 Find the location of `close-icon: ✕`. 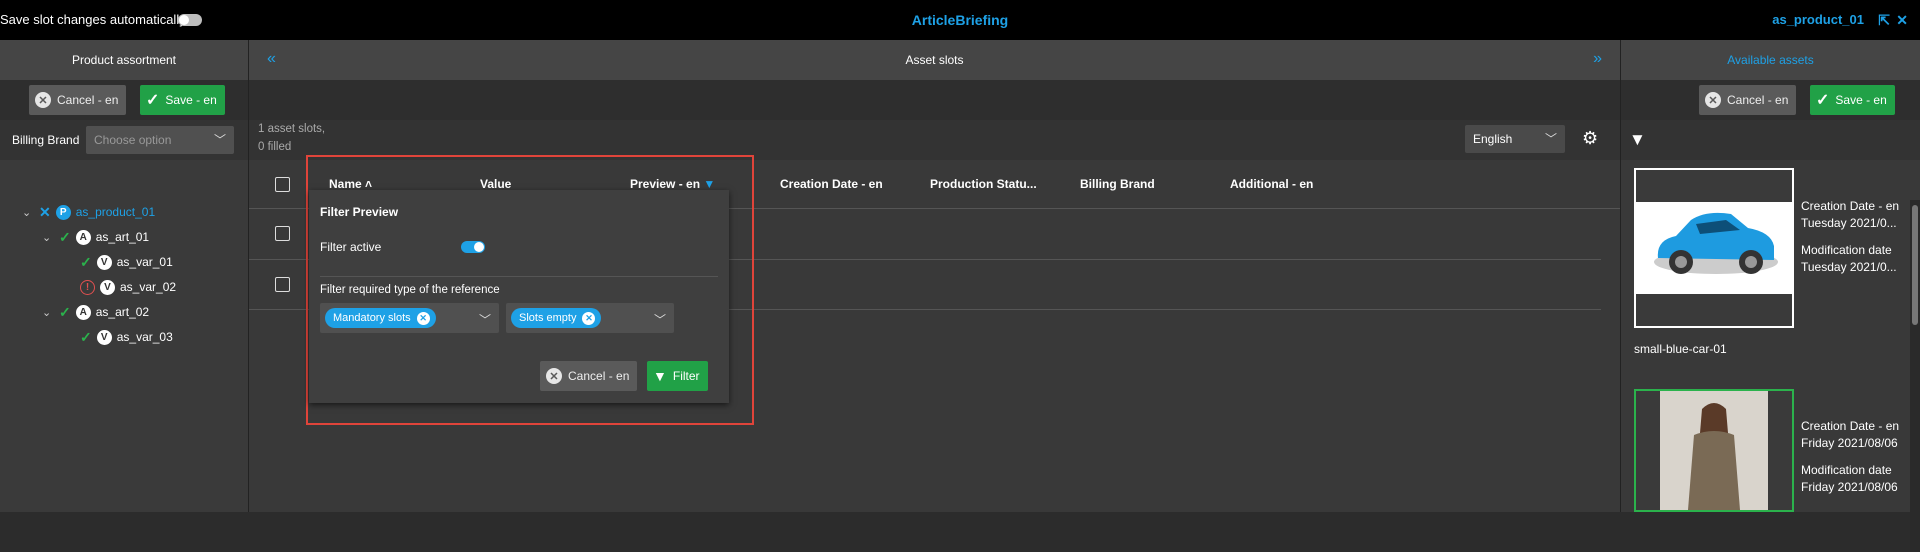

close-icon: ✕ is located at coordinates (1902, 20).